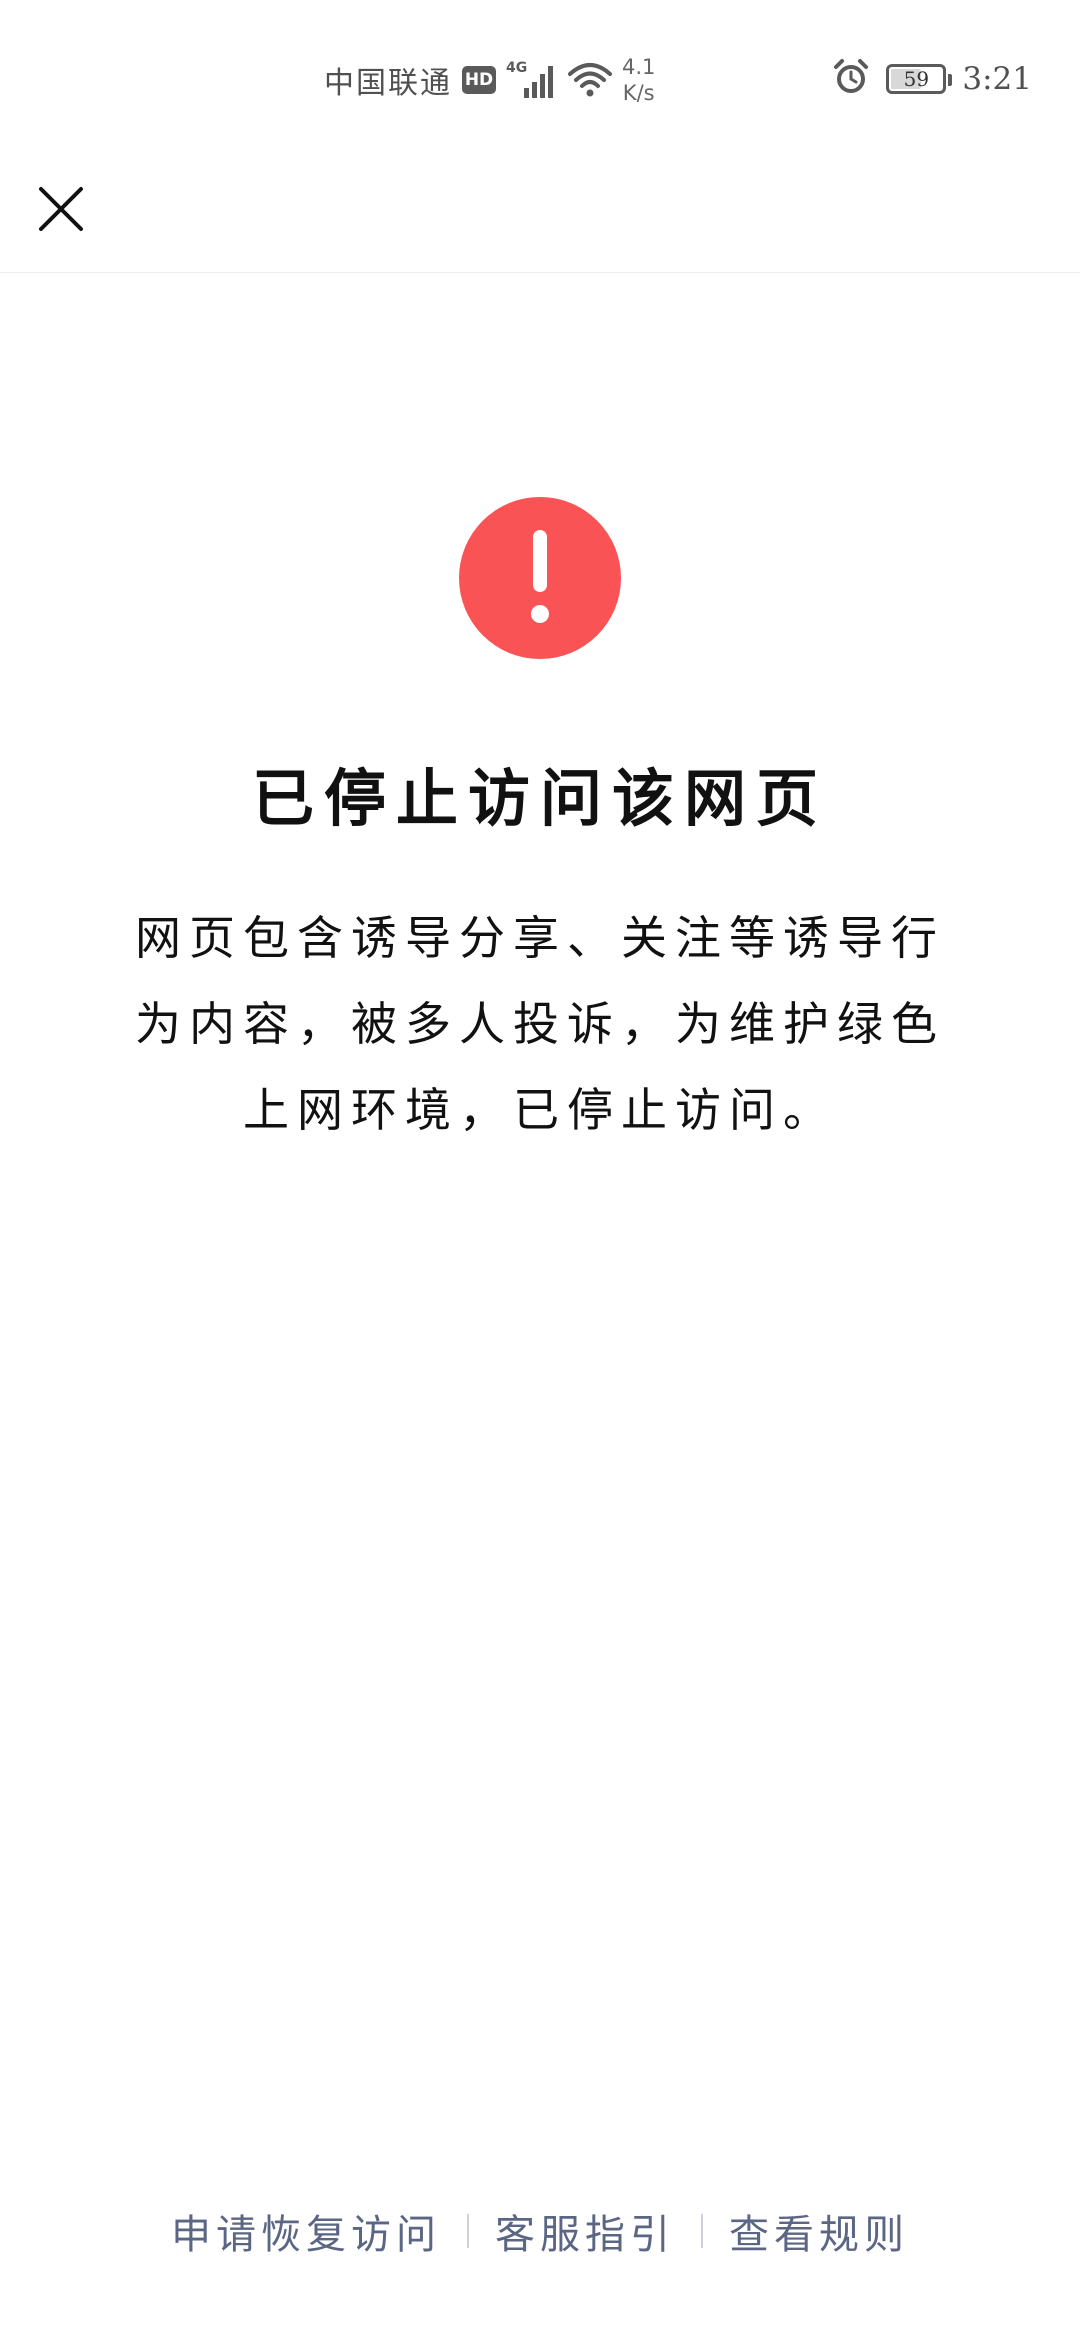 The image size is (1080, 2340). I want to click on close-button, so click(61, 209).